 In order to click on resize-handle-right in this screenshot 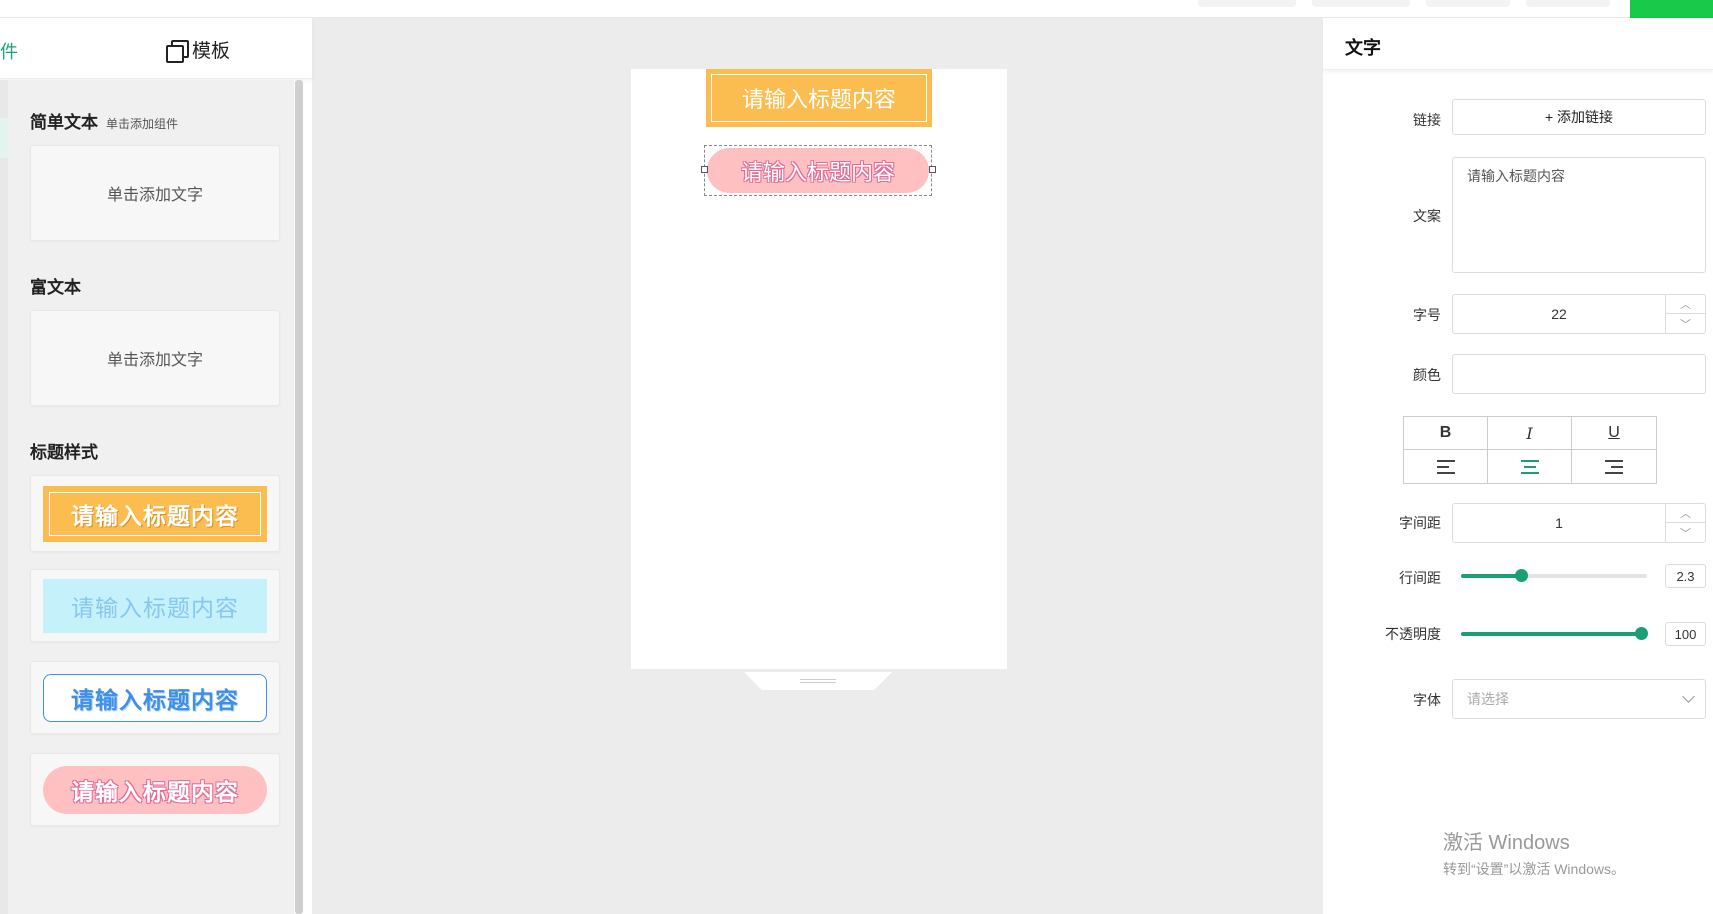, I will do `click(932, 169)`.